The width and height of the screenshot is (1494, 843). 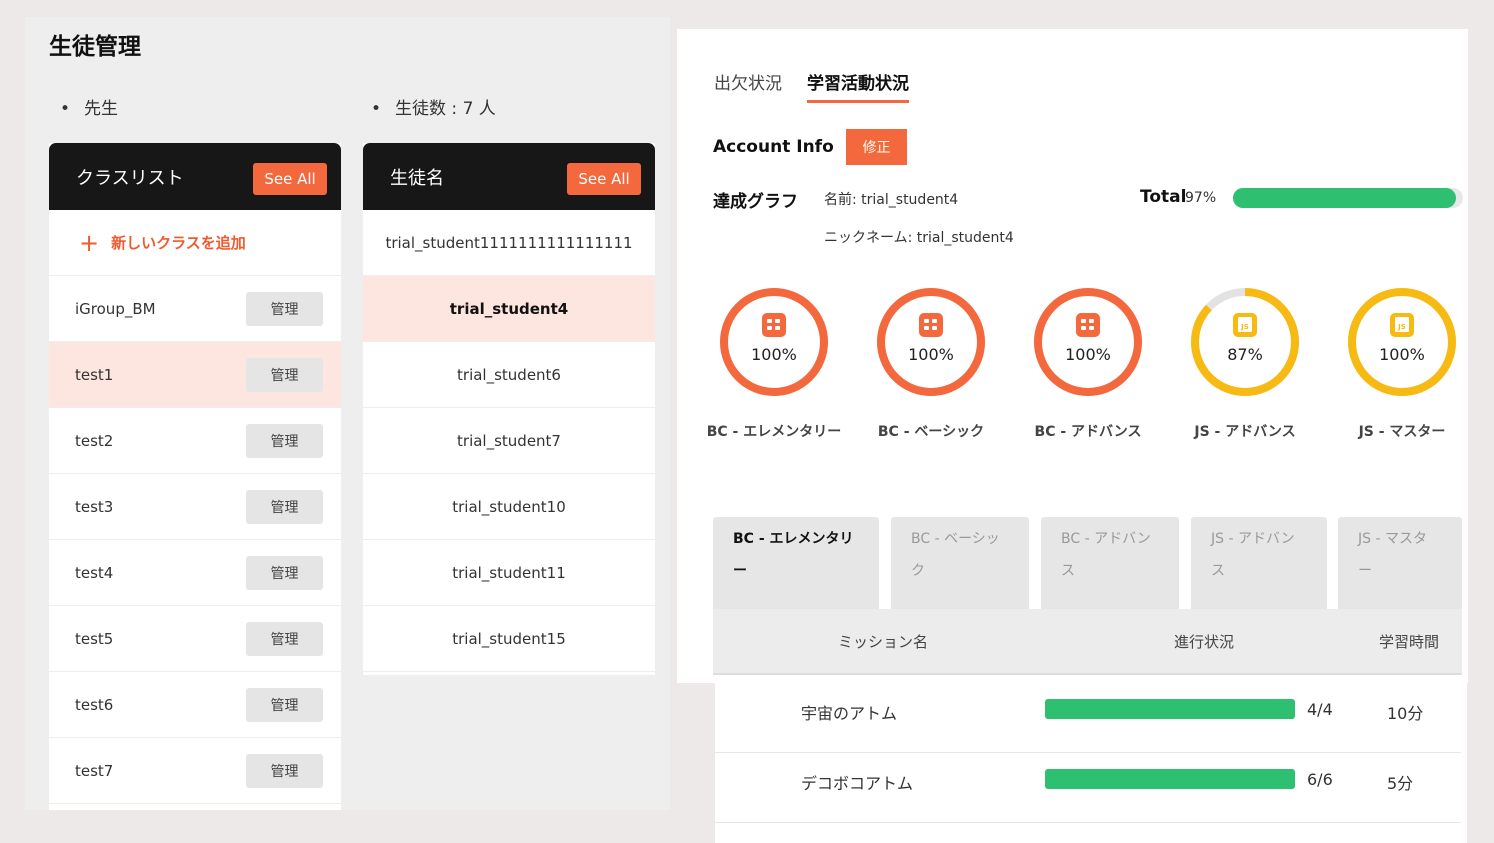 I want to click on course-tab: BC - アドバンス, so click(x=1110, y=563).